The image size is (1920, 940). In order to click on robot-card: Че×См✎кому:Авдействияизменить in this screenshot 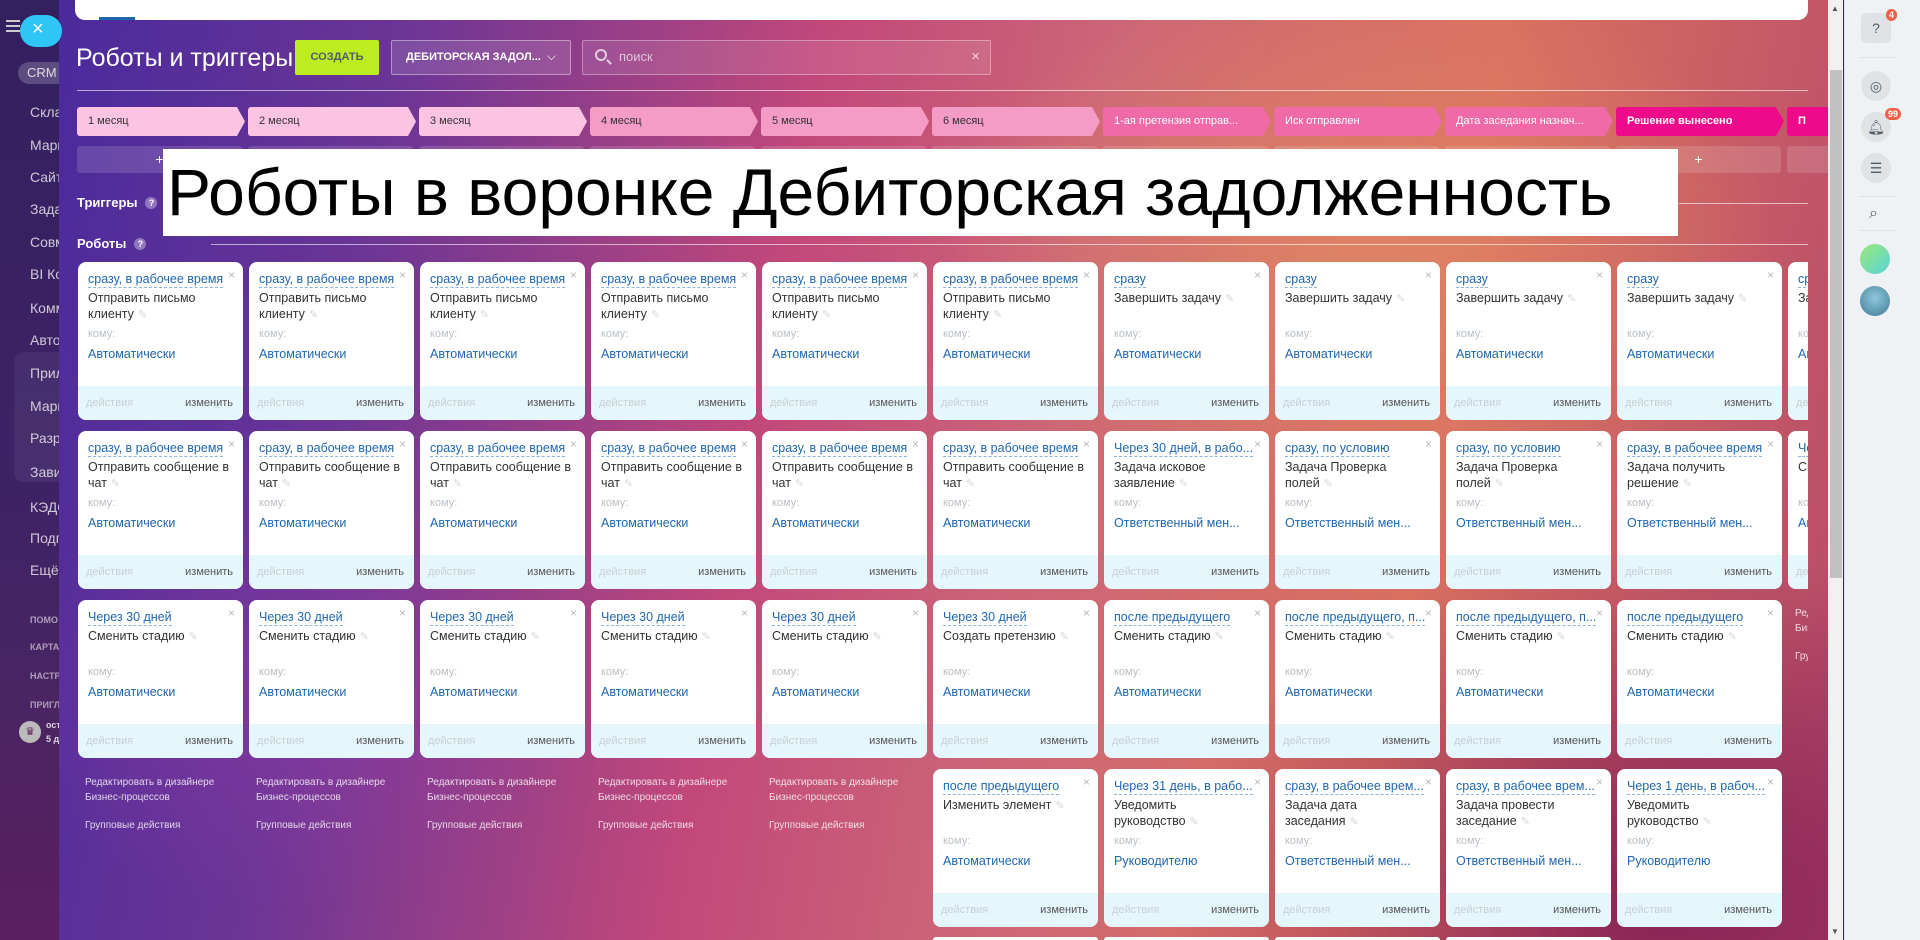, I will do `click(1798, 510)`.